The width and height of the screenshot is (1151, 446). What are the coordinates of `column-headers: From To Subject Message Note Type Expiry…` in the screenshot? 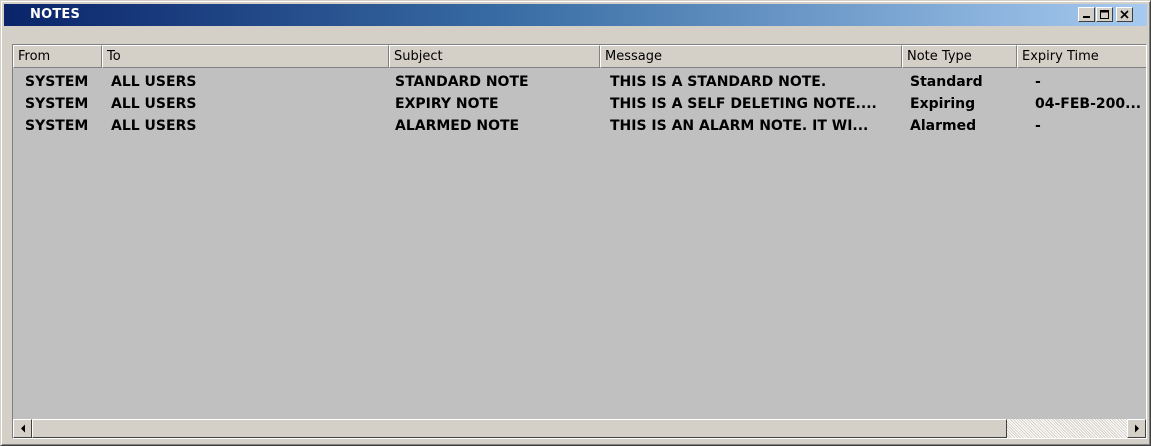 It's located at (579, 56).